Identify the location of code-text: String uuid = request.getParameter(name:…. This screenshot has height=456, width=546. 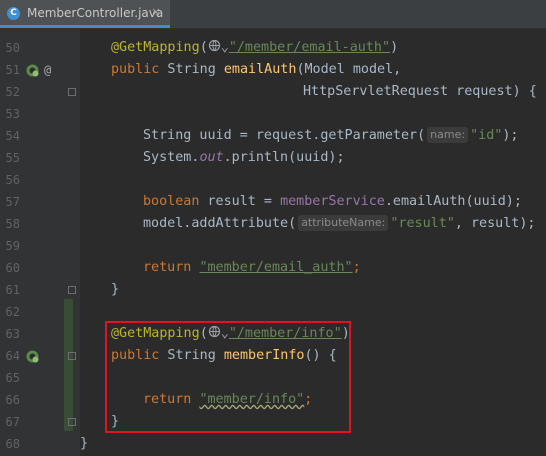
(331, 135).